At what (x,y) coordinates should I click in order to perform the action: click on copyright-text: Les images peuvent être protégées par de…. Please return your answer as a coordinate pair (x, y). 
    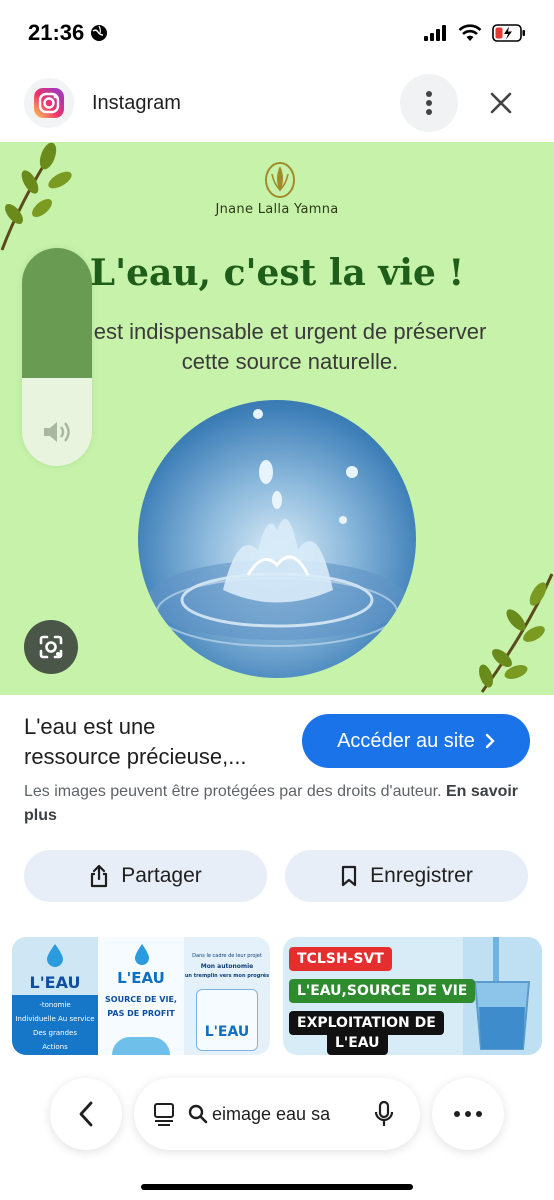
    Looking at the image, I should click on (233, 791).